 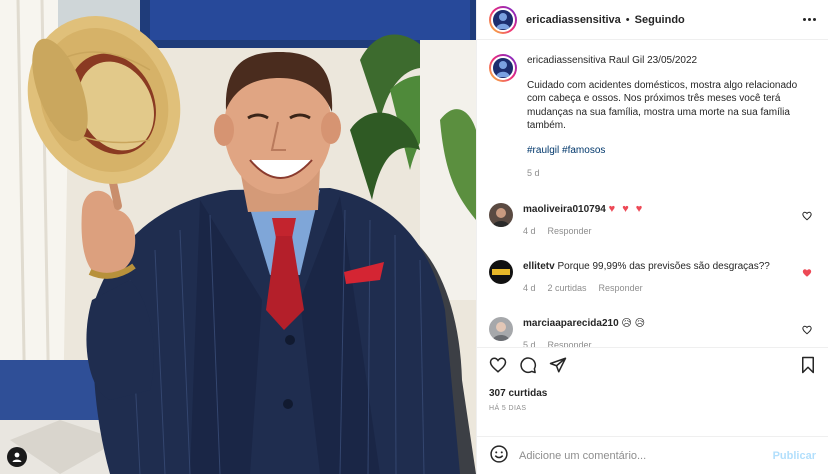 I want to click on add-comment-bar: Publicar, so click(x=652, y=455).